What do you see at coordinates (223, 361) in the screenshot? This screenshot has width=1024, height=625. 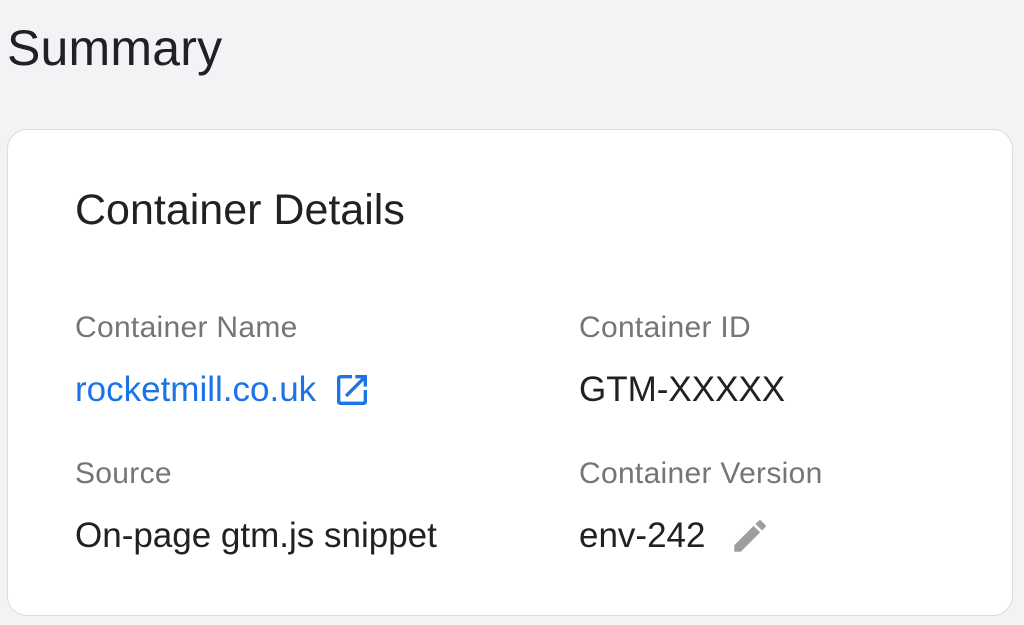 I see `container-name-field: Container Name rocketmill.co.uk` at bounding box center [223, 361].